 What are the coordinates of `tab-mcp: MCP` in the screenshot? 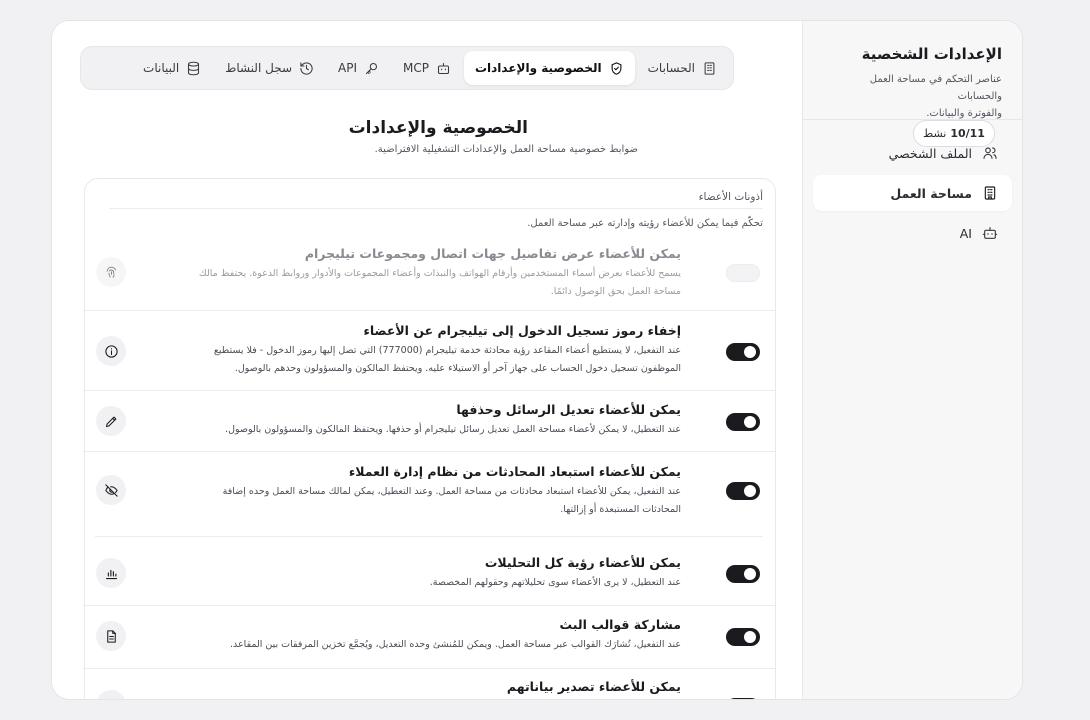 It's located at (427, 68).